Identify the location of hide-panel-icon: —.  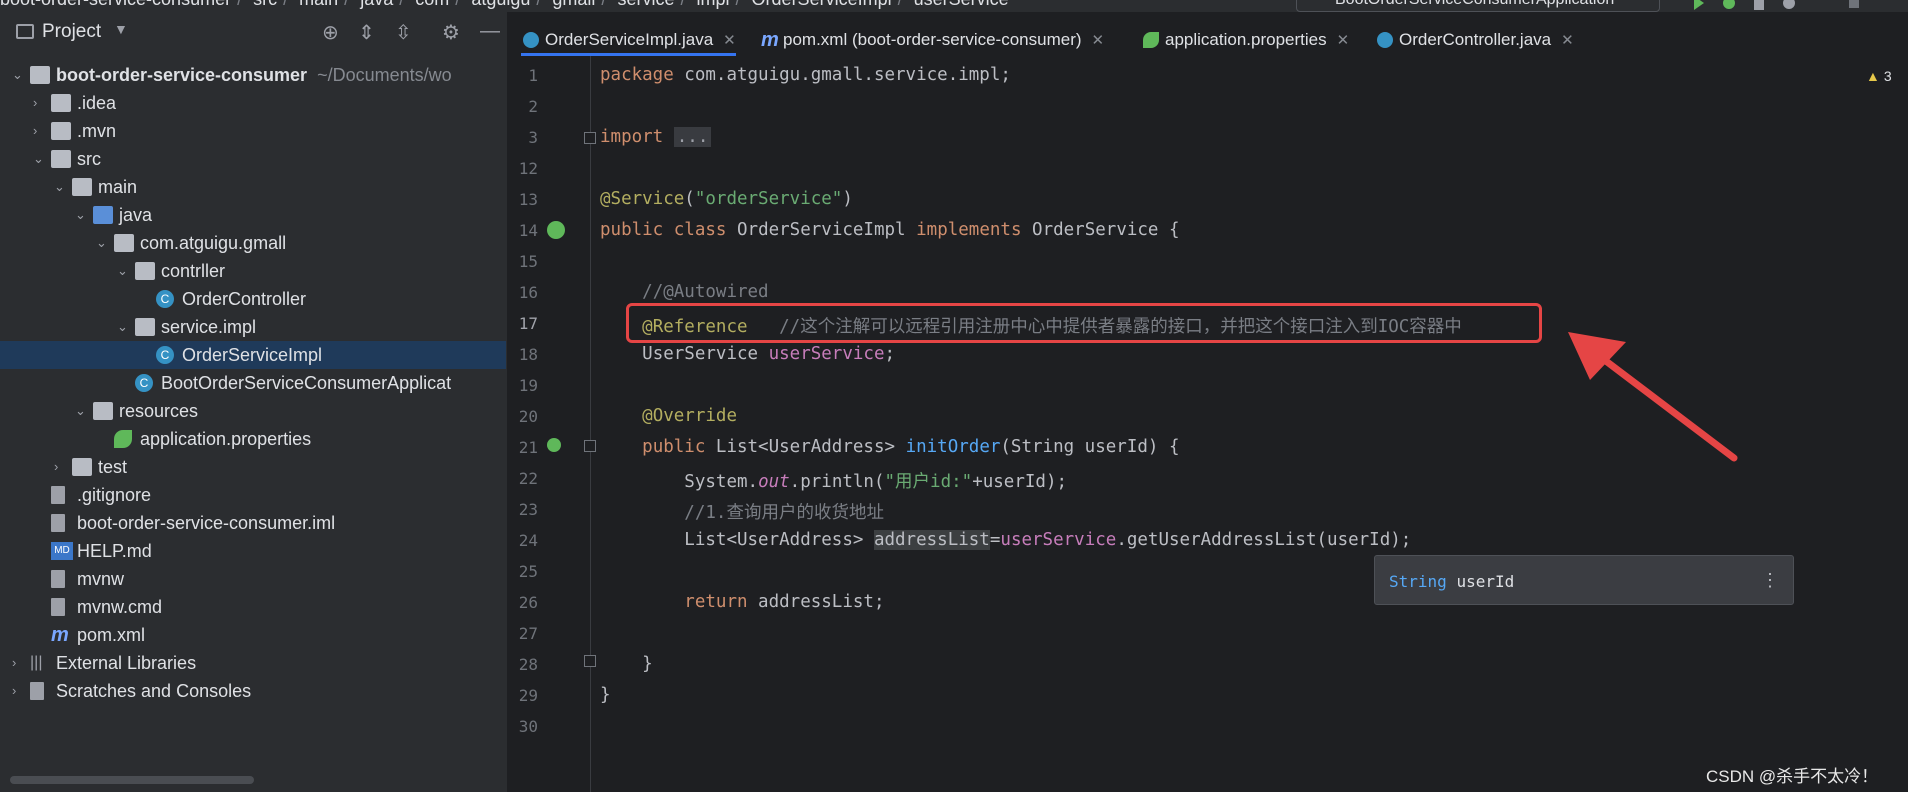
(490, 31).